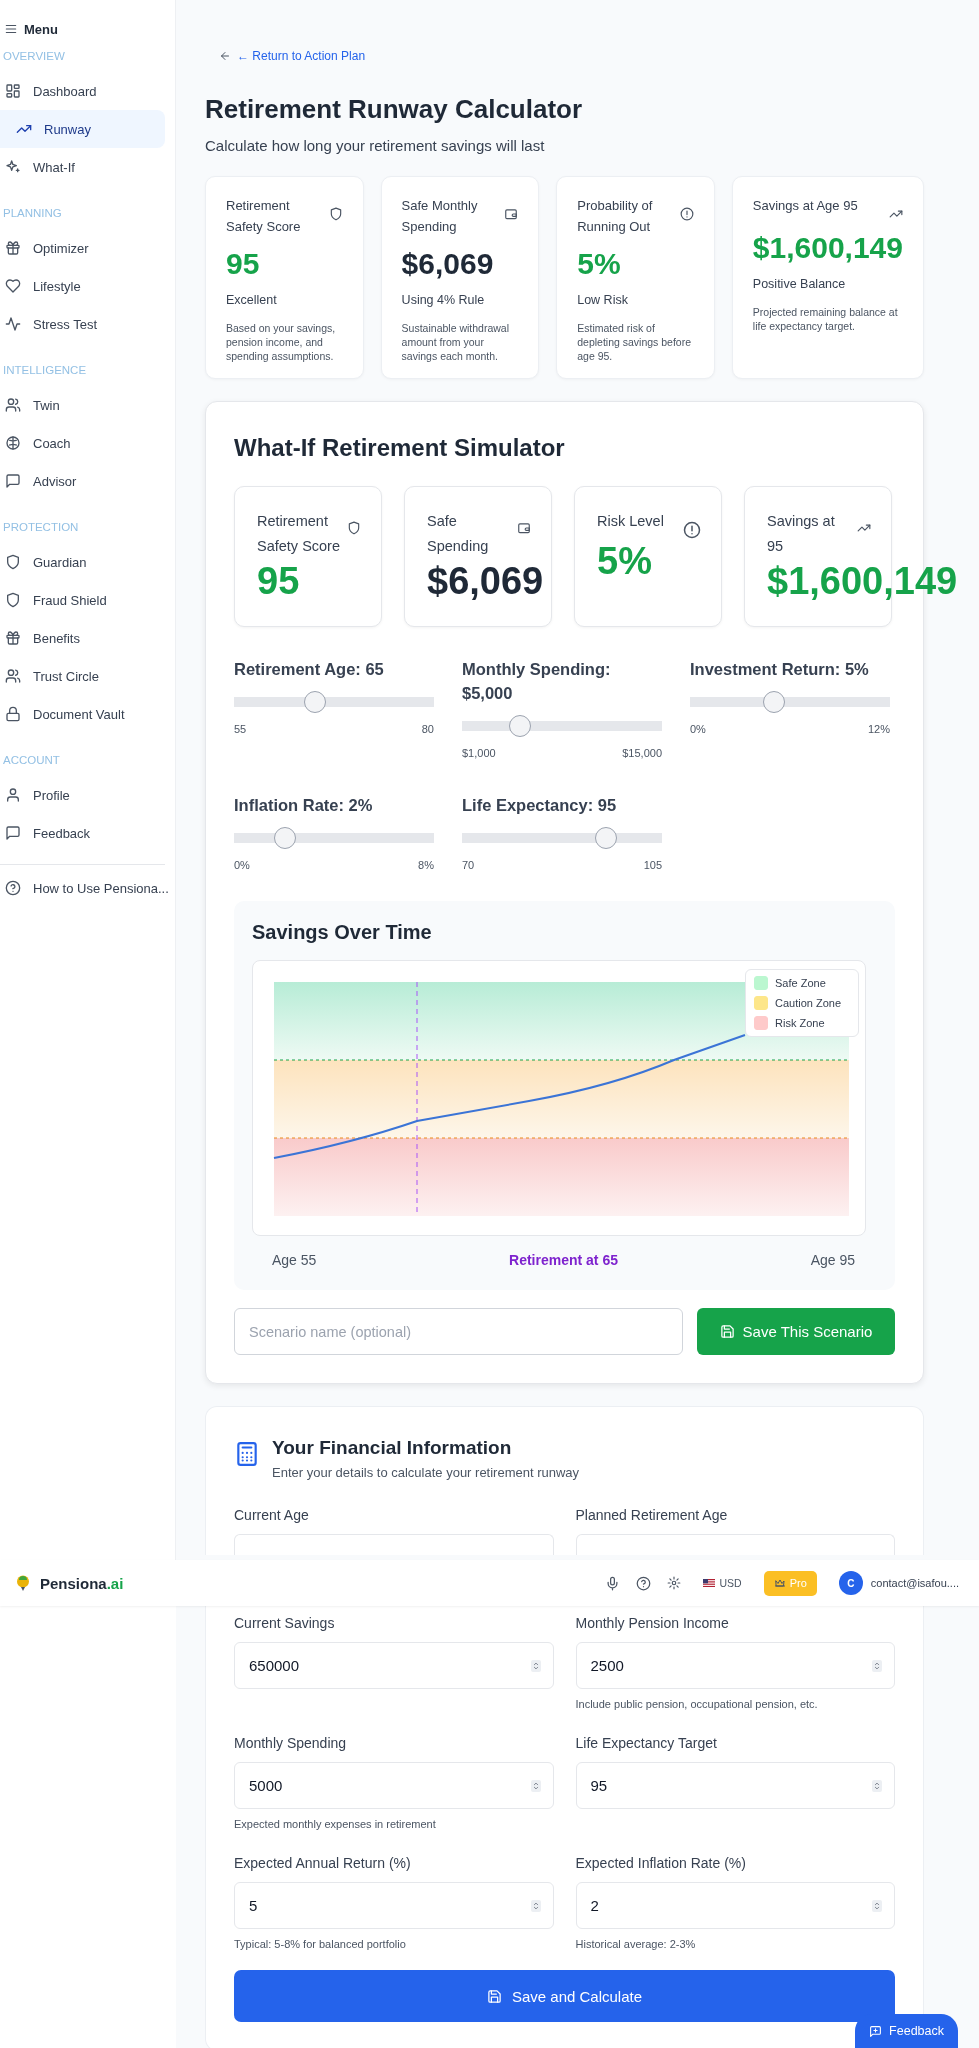  I want to click on slider-max: 80, so click(427, 729).